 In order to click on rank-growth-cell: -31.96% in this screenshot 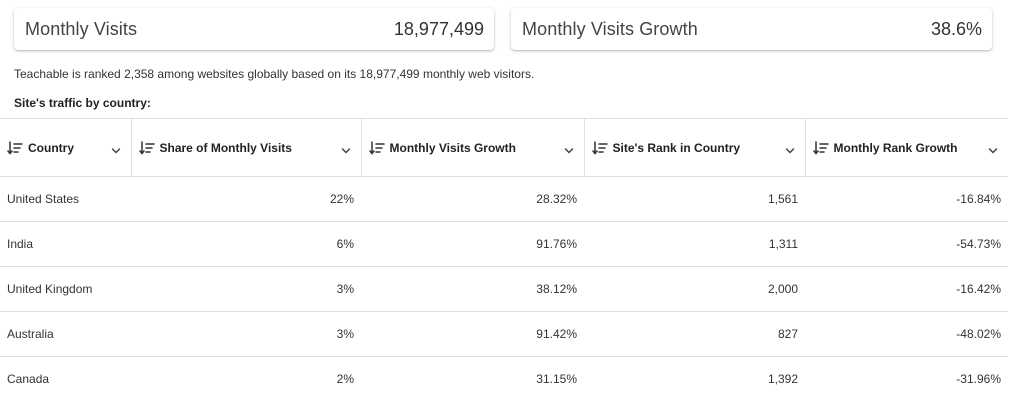, I will do `click(978, 379)`.